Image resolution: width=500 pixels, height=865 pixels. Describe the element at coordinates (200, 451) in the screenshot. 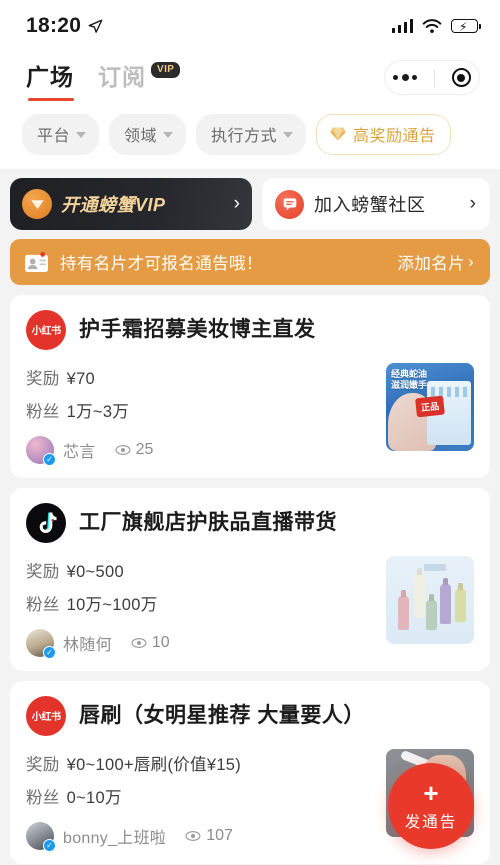

I see `card-author-row: ✓ 芯言 25` at that location.